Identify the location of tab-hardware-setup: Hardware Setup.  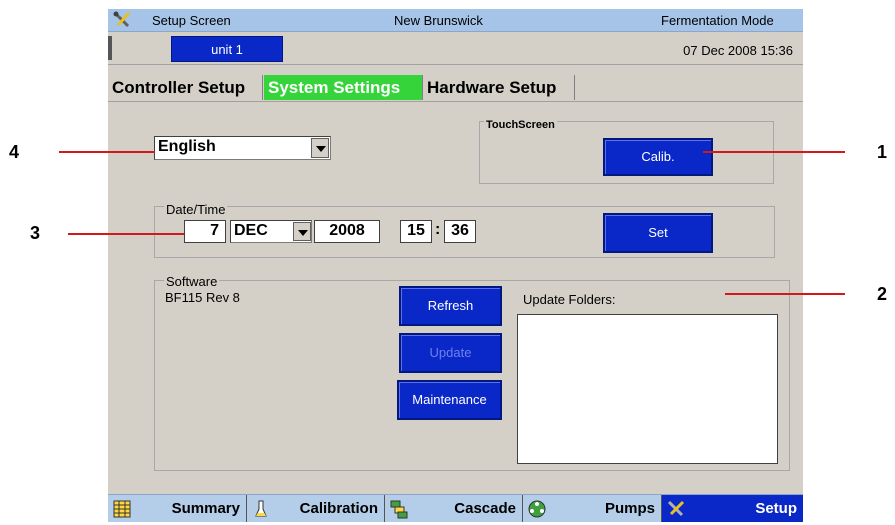
(499, 87).